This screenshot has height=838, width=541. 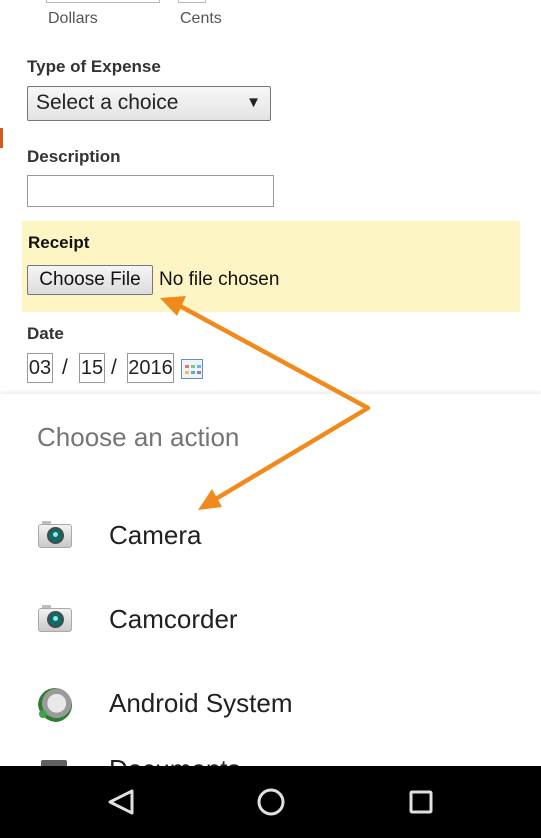 What do you see at coordinates (155, 535) in the screenshot?
I see `action-label: Camera` at bounding box center [155, 535].